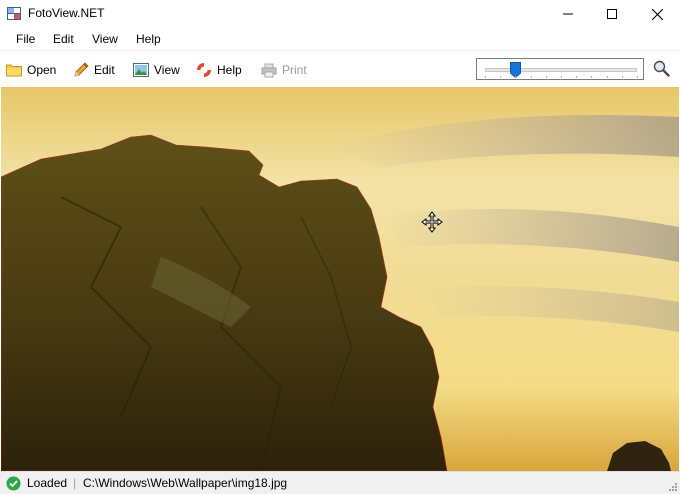  I want to click on printer-icon, so click(269, 70).